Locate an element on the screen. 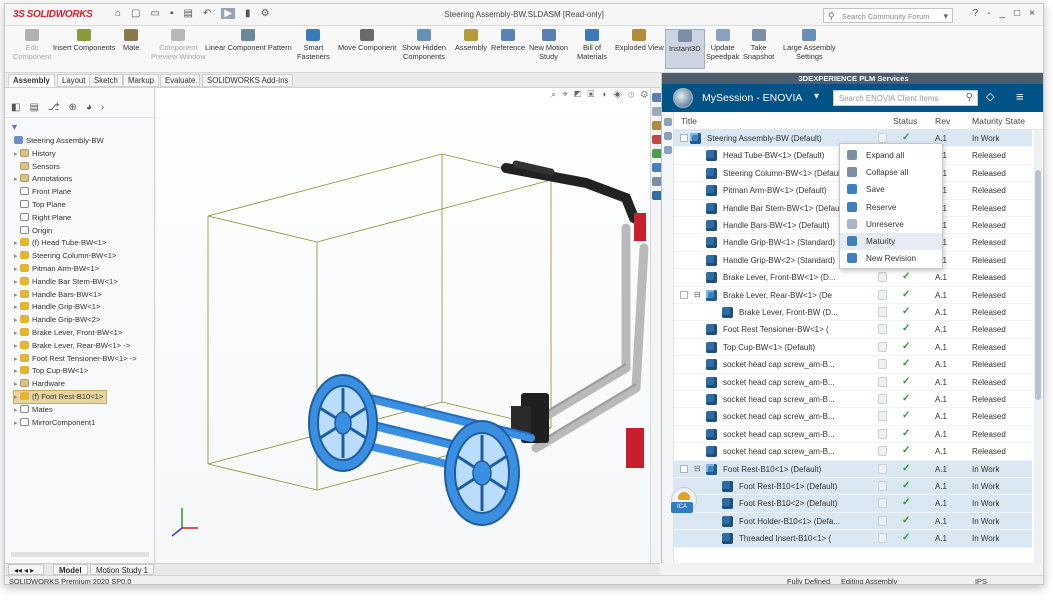 The width and height of the screenshot is (1053, 603). tree-item: ▸ Handle Grip-BW<1> is located at coordinates (57, 307).